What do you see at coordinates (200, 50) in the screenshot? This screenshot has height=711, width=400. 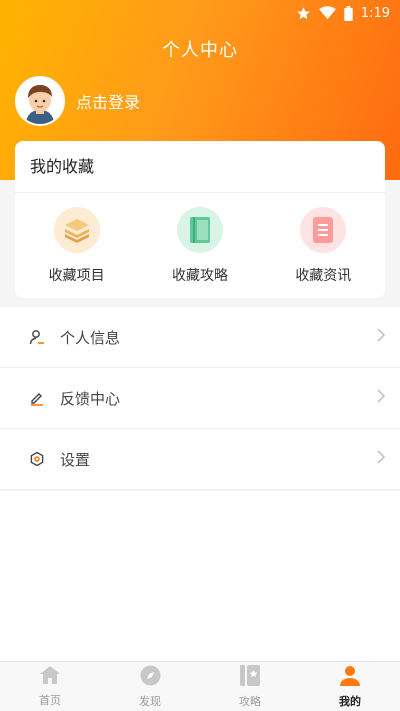 I see `page-title: 个人中心` at bounding box center [200, 50].